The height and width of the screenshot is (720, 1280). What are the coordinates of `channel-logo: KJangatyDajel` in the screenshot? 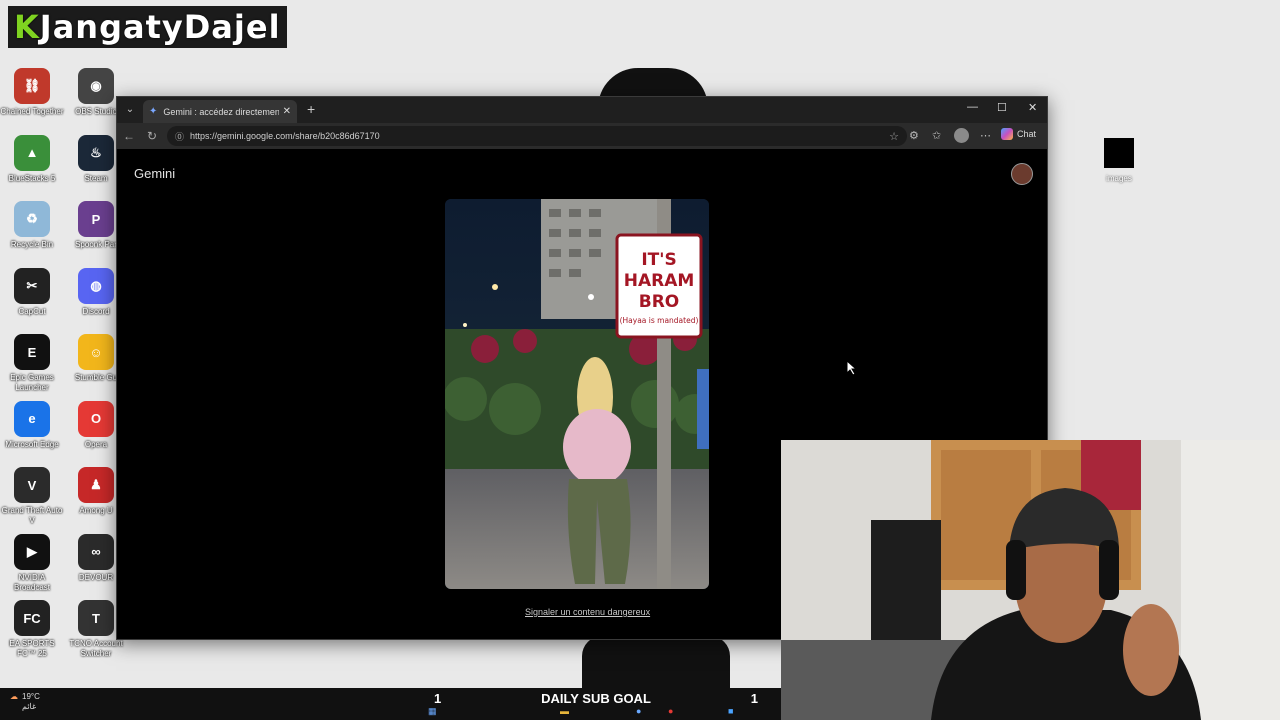 It's located at (147, 27).